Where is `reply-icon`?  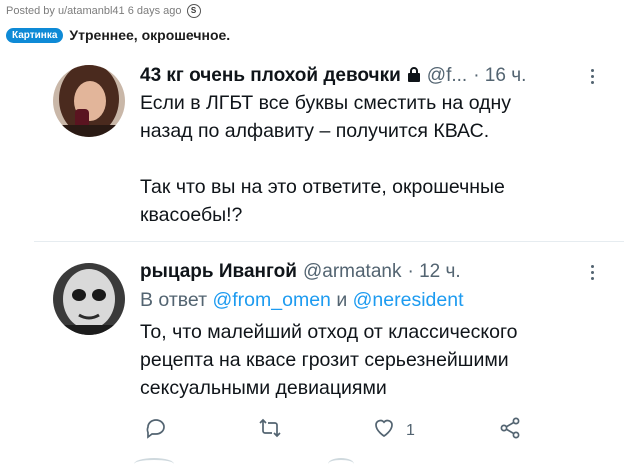
reply-icon is located at coordinates (156, 430).